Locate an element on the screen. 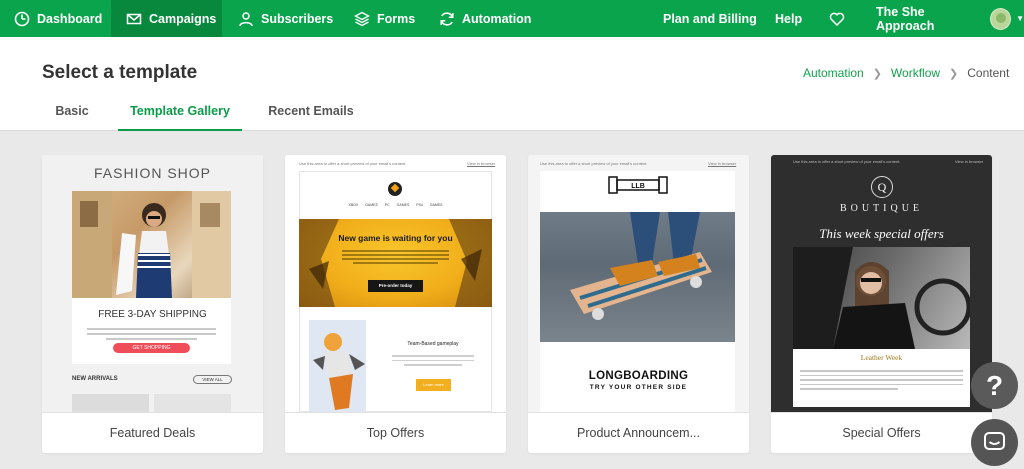 The height and width of the screenshot is (469, 1024). avatar is located at coordinates (1000, 18).